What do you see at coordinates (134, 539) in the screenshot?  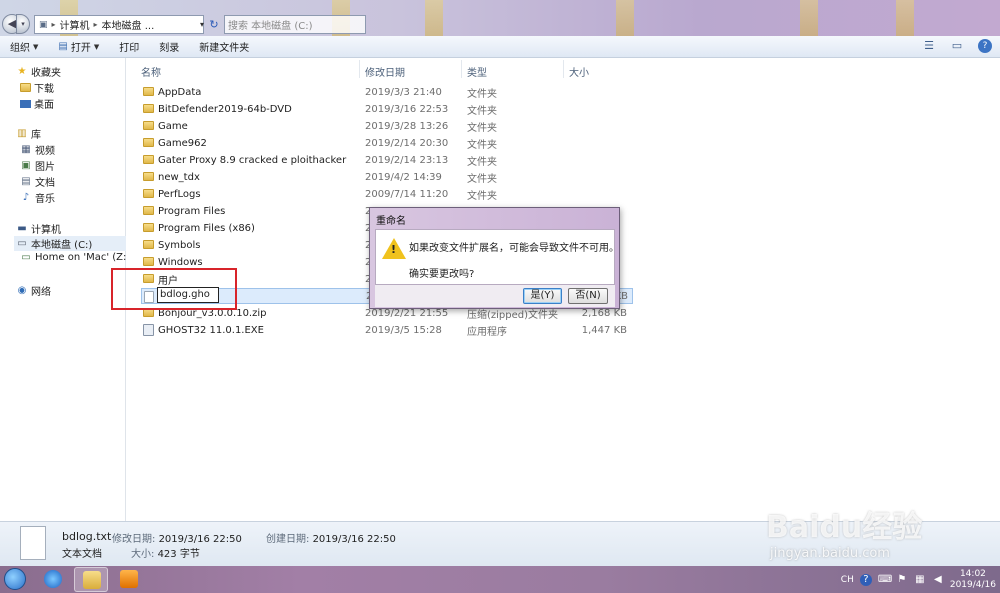 I see `modified-label: 修改日期:` at bounding box center [134, 539].